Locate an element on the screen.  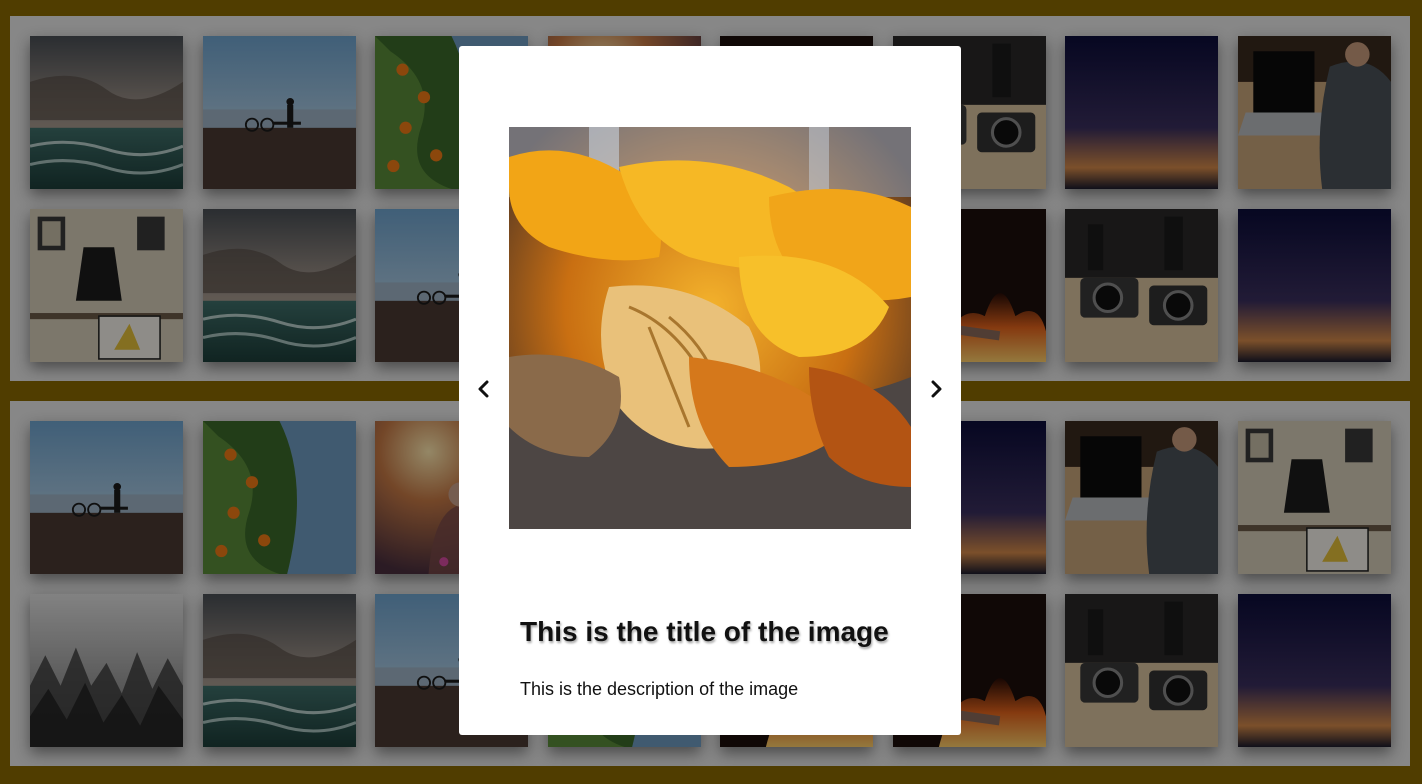
chevron-right-icon is located at coordinates (936, 389).